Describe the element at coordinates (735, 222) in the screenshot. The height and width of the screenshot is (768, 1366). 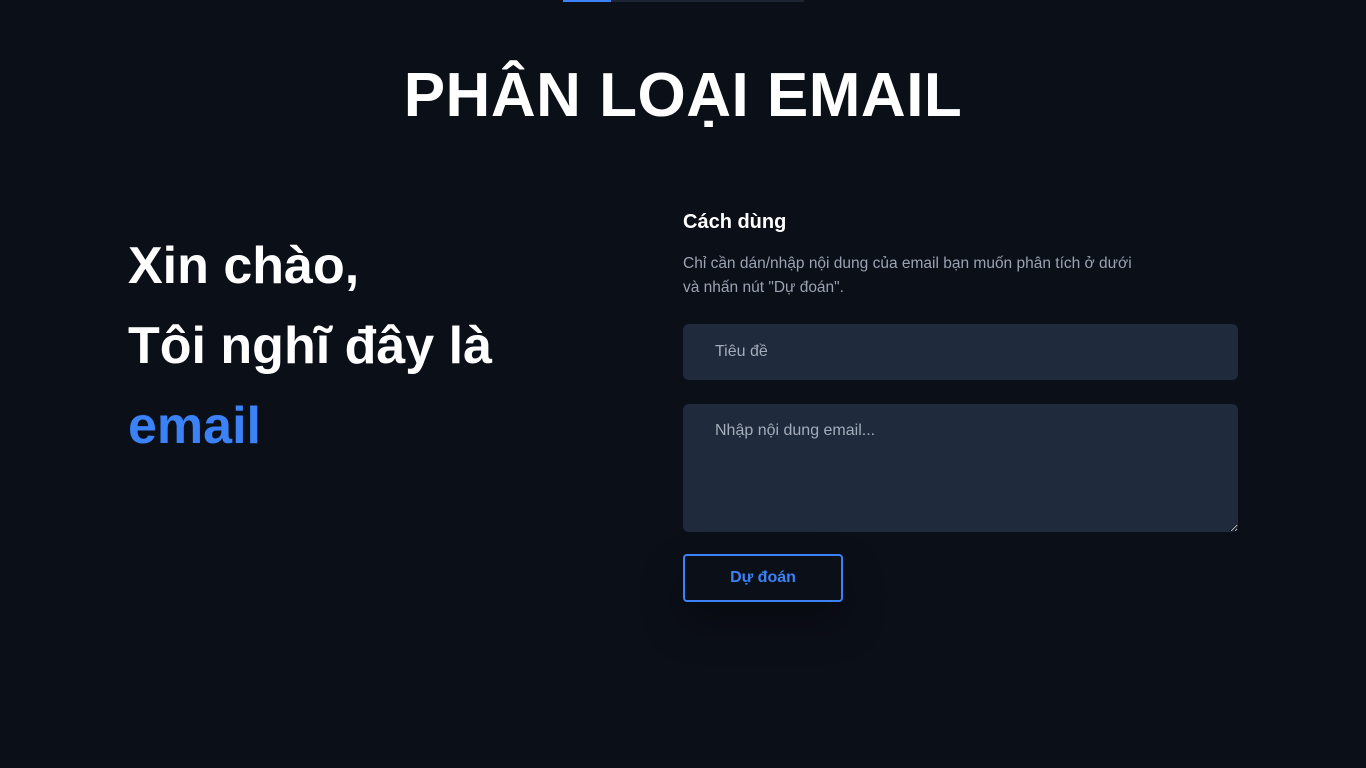
I see `usage-heading: Cách dùng` at that location.